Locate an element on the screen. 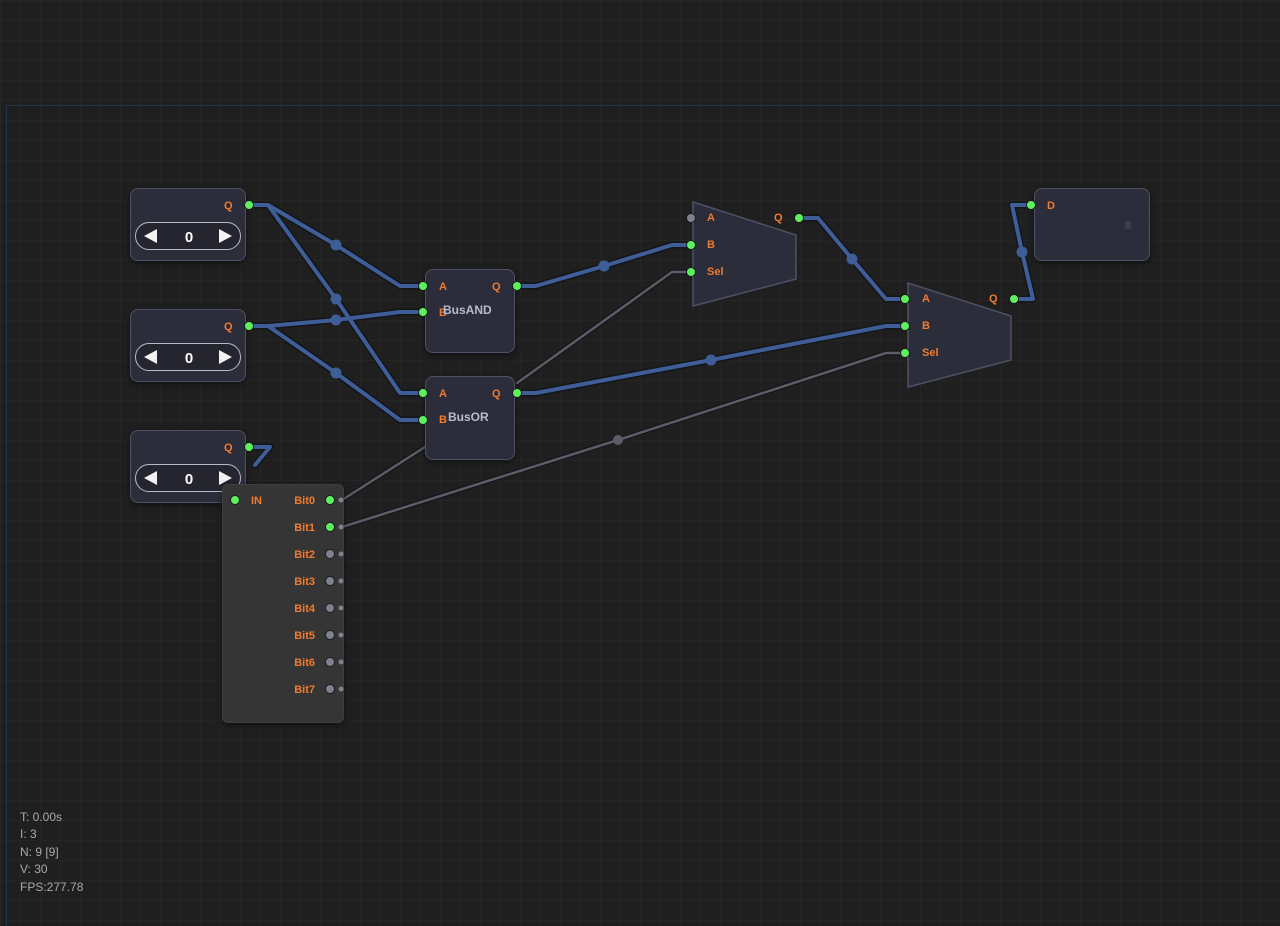 Image resolution: width=1280 pixels, height=926 pixels. input-node-2: Q 0 is located at coordinates (188, 345).